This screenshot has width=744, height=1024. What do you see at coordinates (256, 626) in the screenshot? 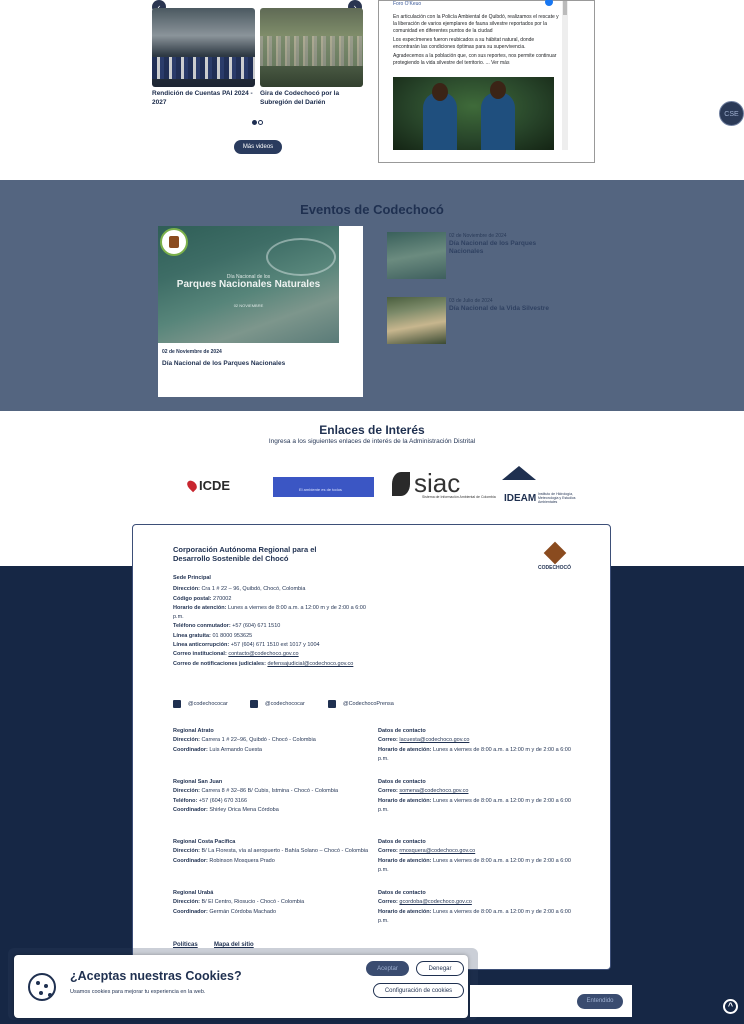
I see `phone-value: +57 (604) 671 1510` at bounding box center [256, 626].